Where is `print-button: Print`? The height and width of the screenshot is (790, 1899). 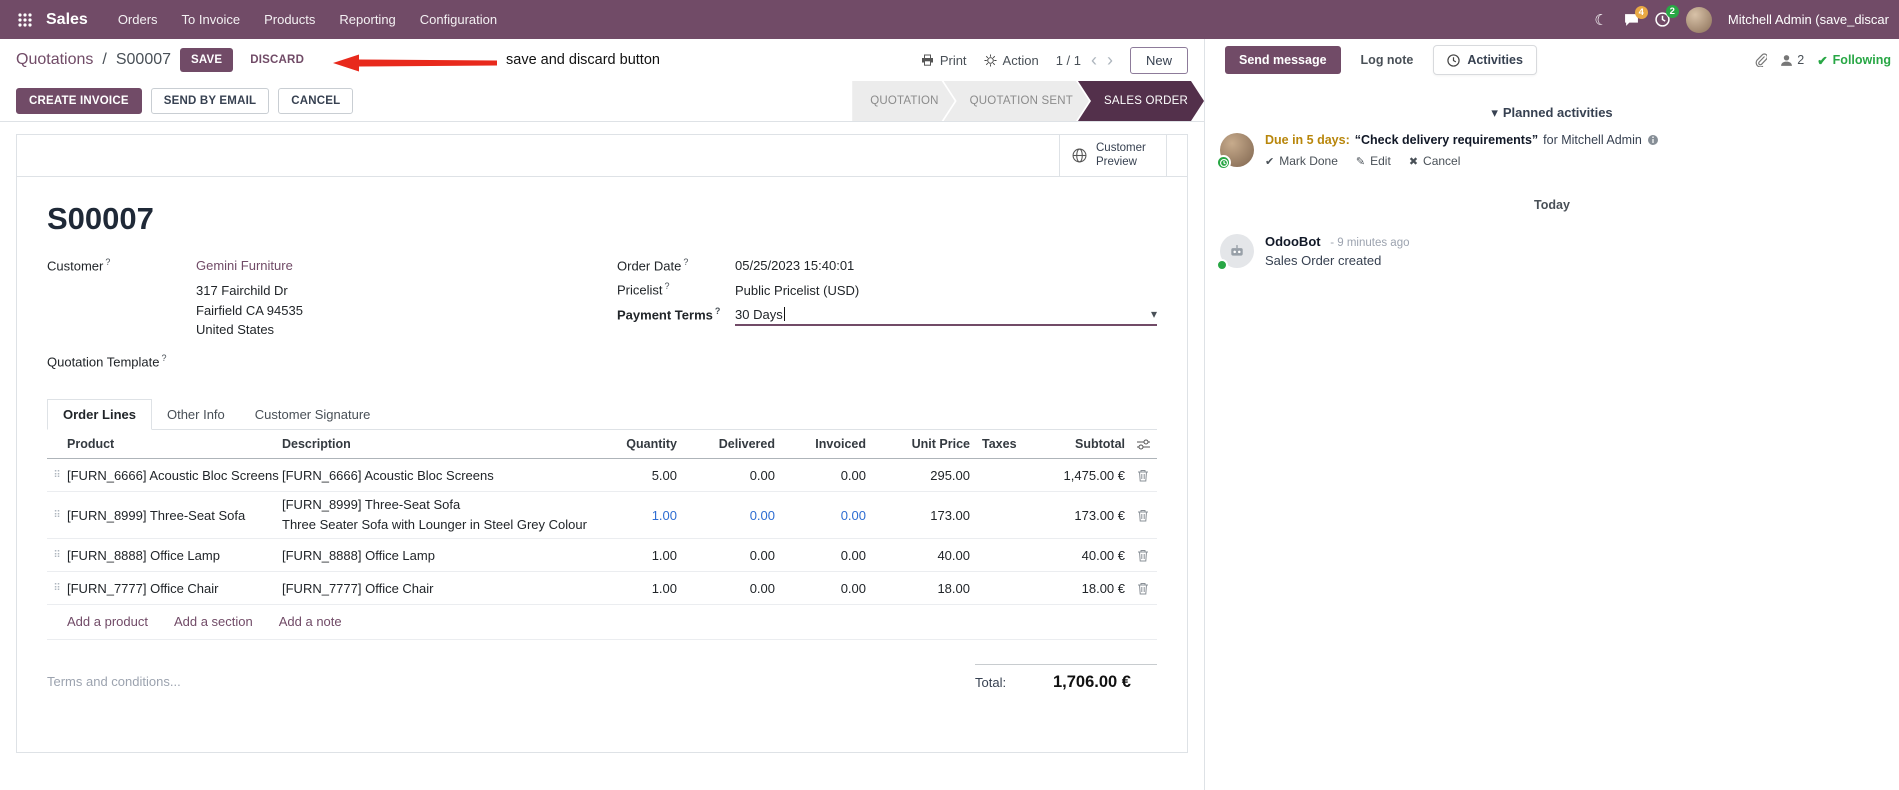
print-button: Print is located at coordinates (944, 60).